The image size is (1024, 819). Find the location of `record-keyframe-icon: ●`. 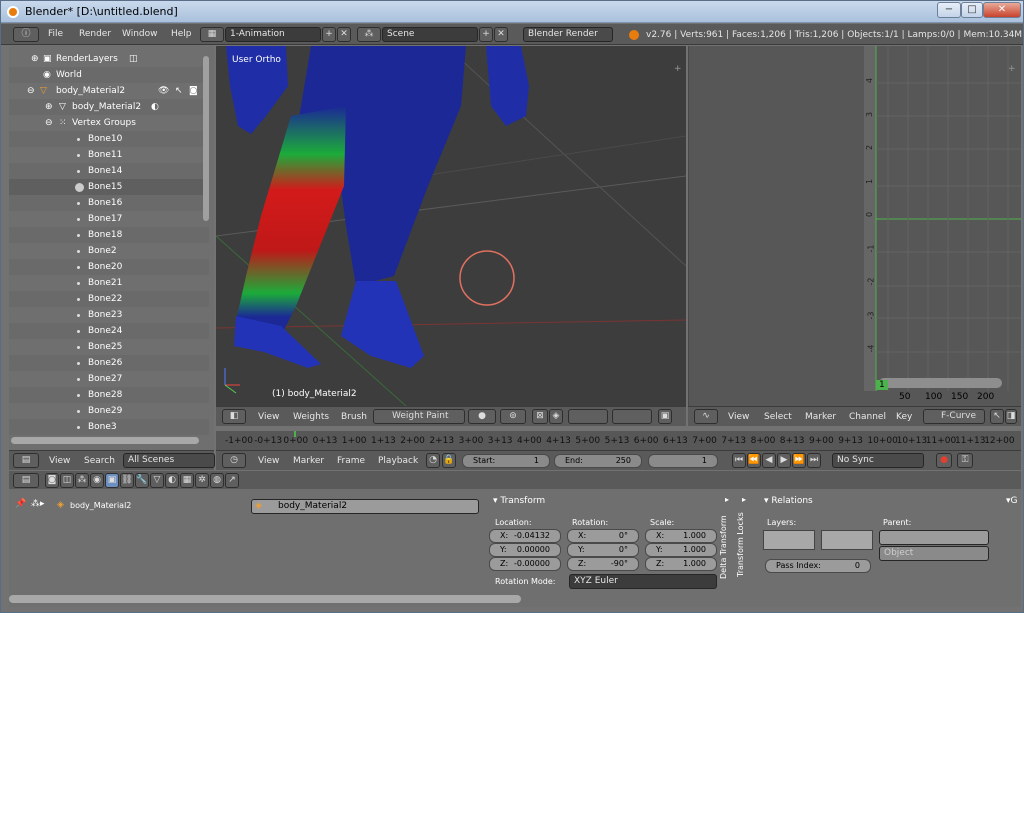

record-keyframe-icon: ● is located at coordinates (944, 460).